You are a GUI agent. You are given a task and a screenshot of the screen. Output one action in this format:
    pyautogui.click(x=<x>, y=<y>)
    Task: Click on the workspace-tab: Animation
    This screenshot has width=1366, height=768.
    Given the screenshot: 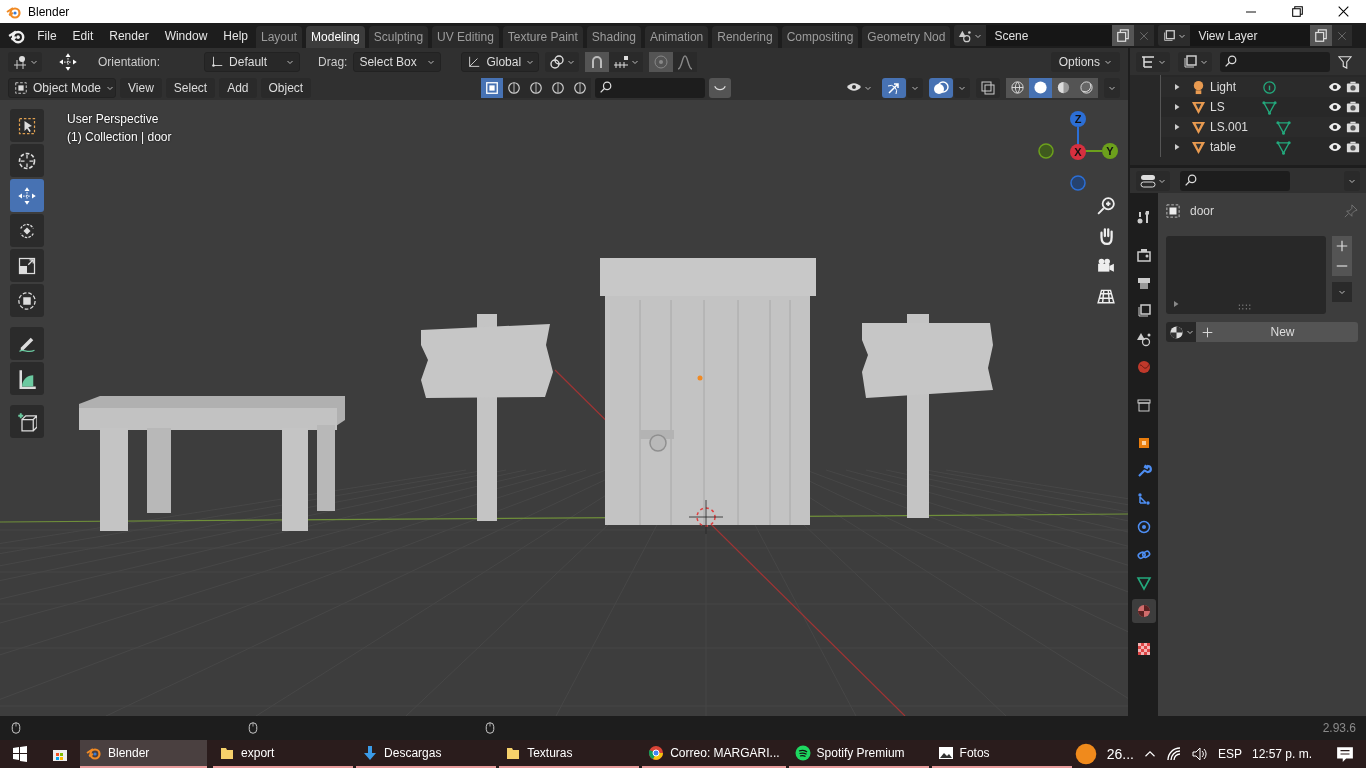 What is the action you would take?
    pyautogui.click(x=676, y=37)
    